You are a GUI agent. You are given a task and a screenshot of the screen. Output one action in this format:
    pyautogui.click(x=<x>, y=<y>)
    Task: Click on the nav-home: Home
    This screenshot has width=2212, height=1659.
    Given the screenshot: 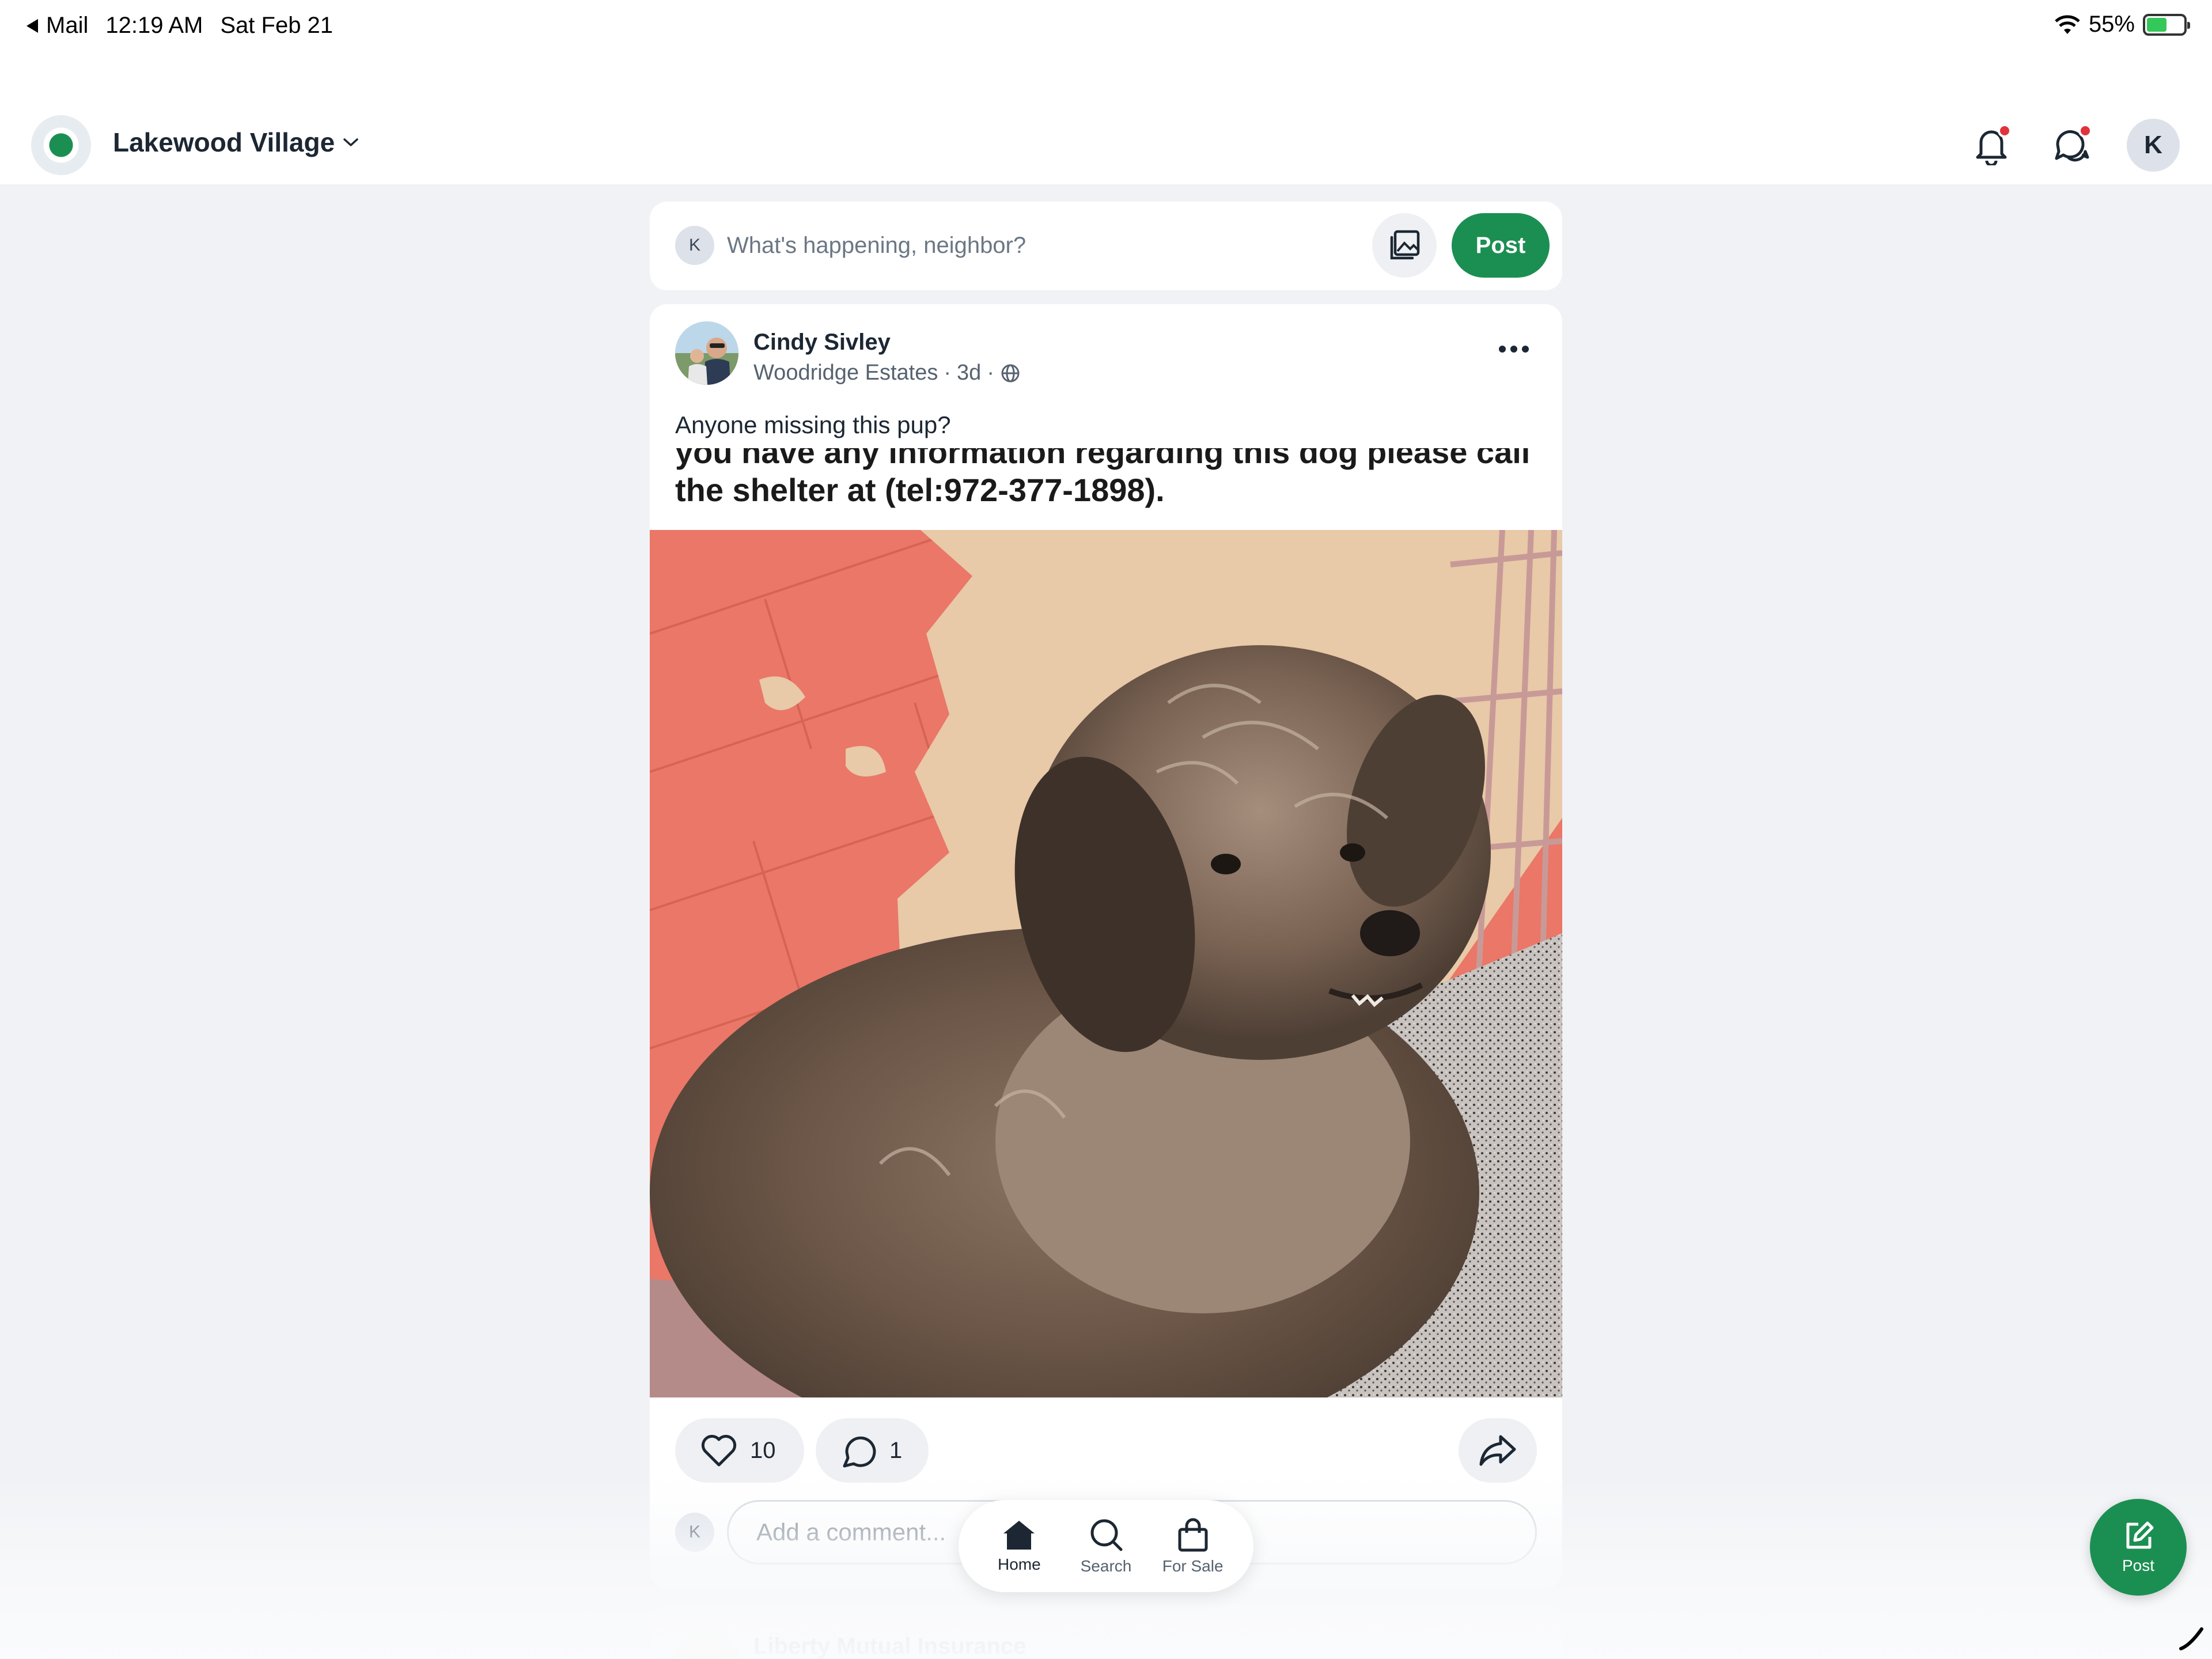 What is the action you would take?
    pyautogui.click(x=1019, y=1546)
    